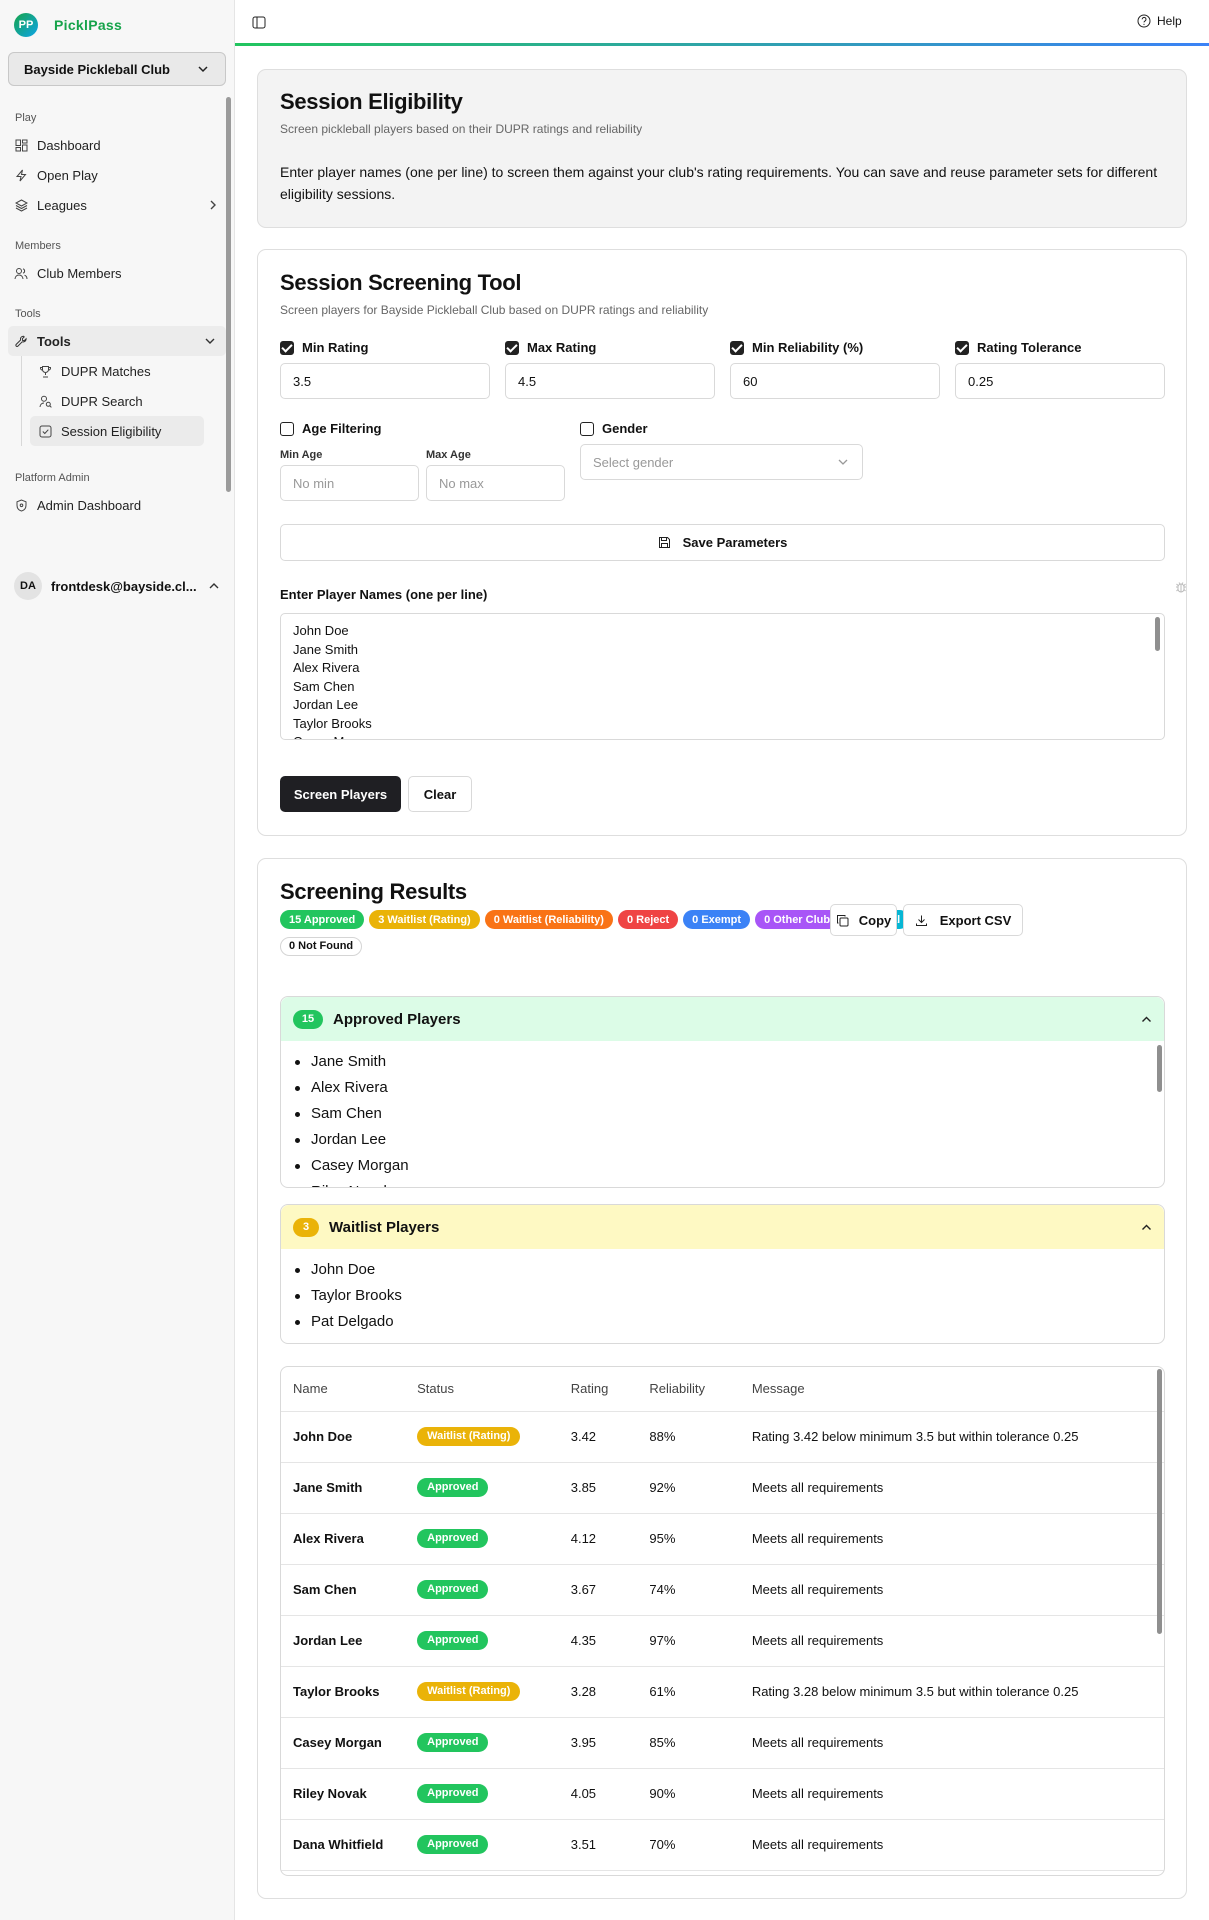 Image resolution: width=1209 pixels, height=1920 pixels. Describe the element at coordinates (45, 431) in the screenshot. I see `check-square-icon` at that location.